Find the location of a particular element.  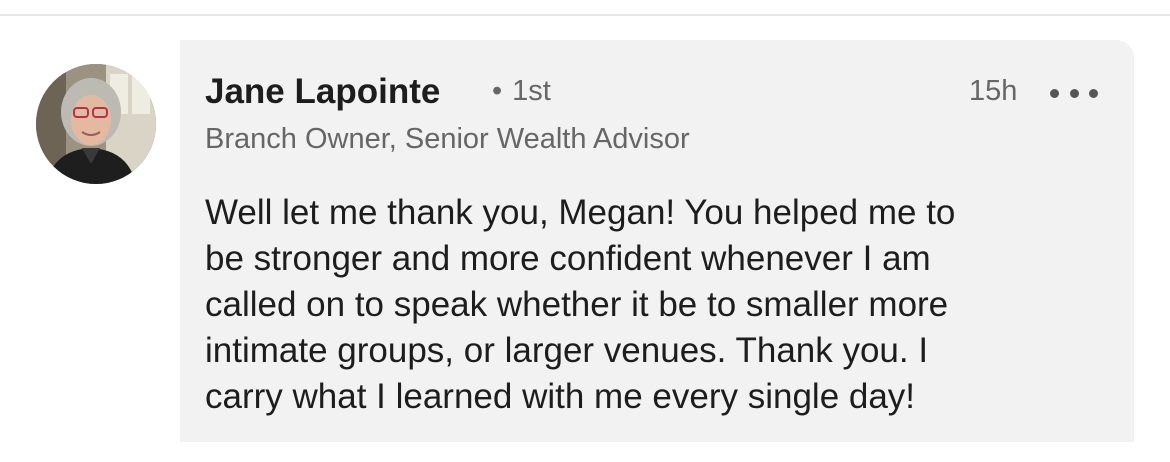

author-headline: Branch Owner, Senior Wealth Advisor is located at coordinates (447, 139).